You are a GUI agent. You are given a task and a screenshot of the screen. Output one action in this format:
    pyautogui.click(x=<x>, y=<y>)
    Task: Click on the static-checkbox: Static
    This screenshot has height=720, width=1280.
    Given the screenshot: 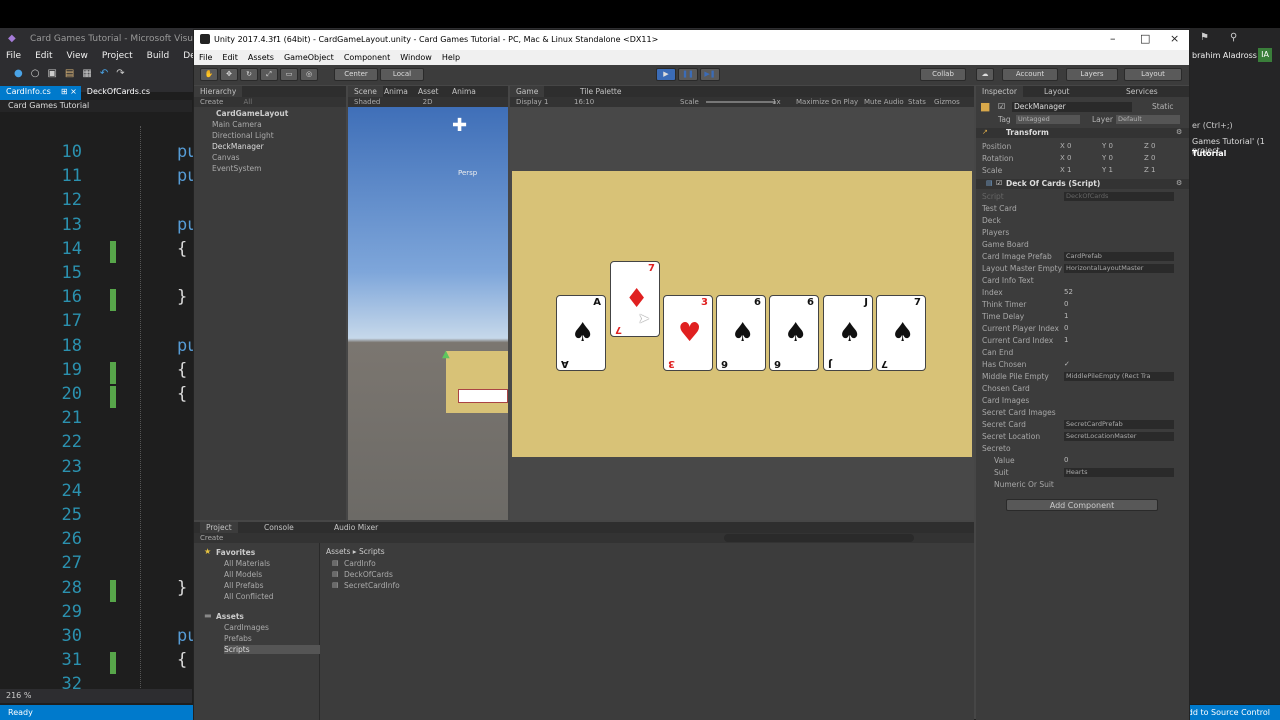 What is the action you would take?
    pyautogui.click(x=1162, y=106)
    